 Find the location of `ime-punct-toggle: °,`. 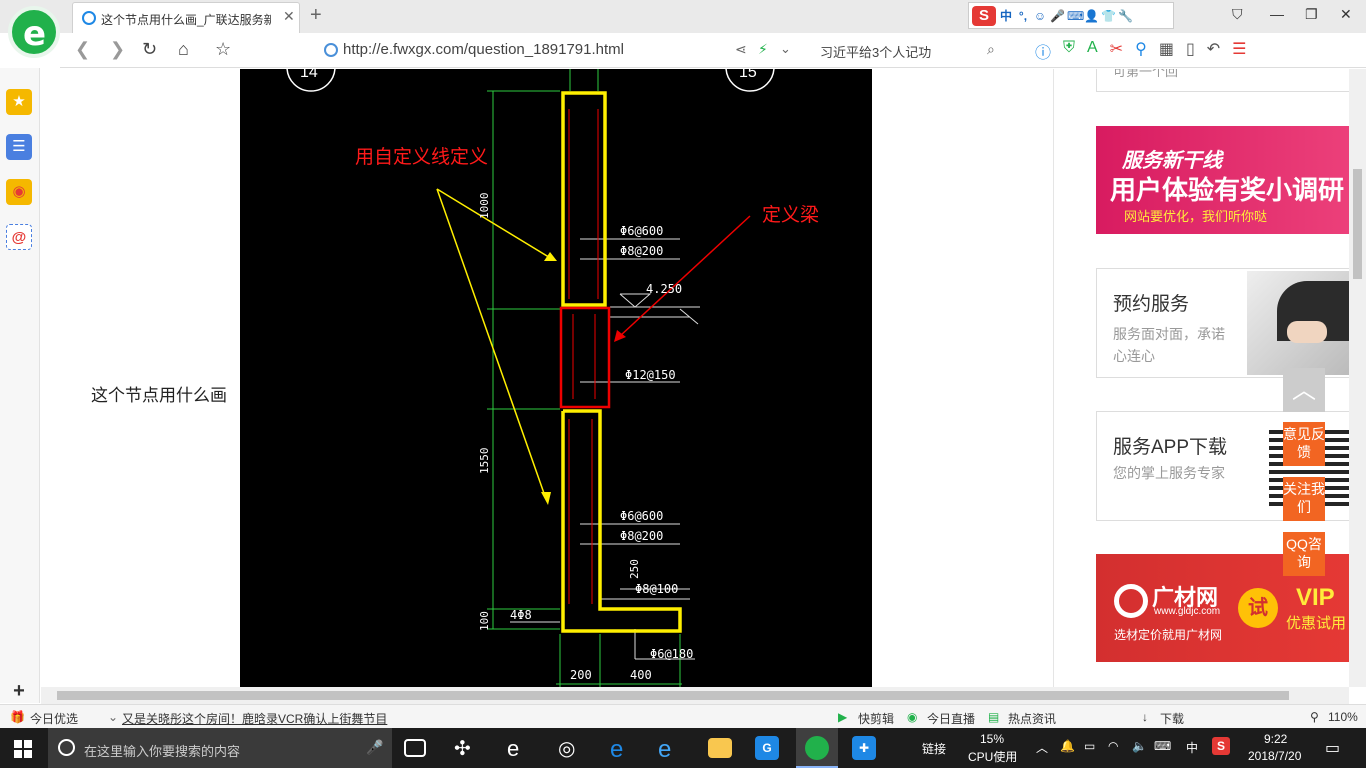

ime-punct-toggle: °, is located at coordinates (1023, 16).